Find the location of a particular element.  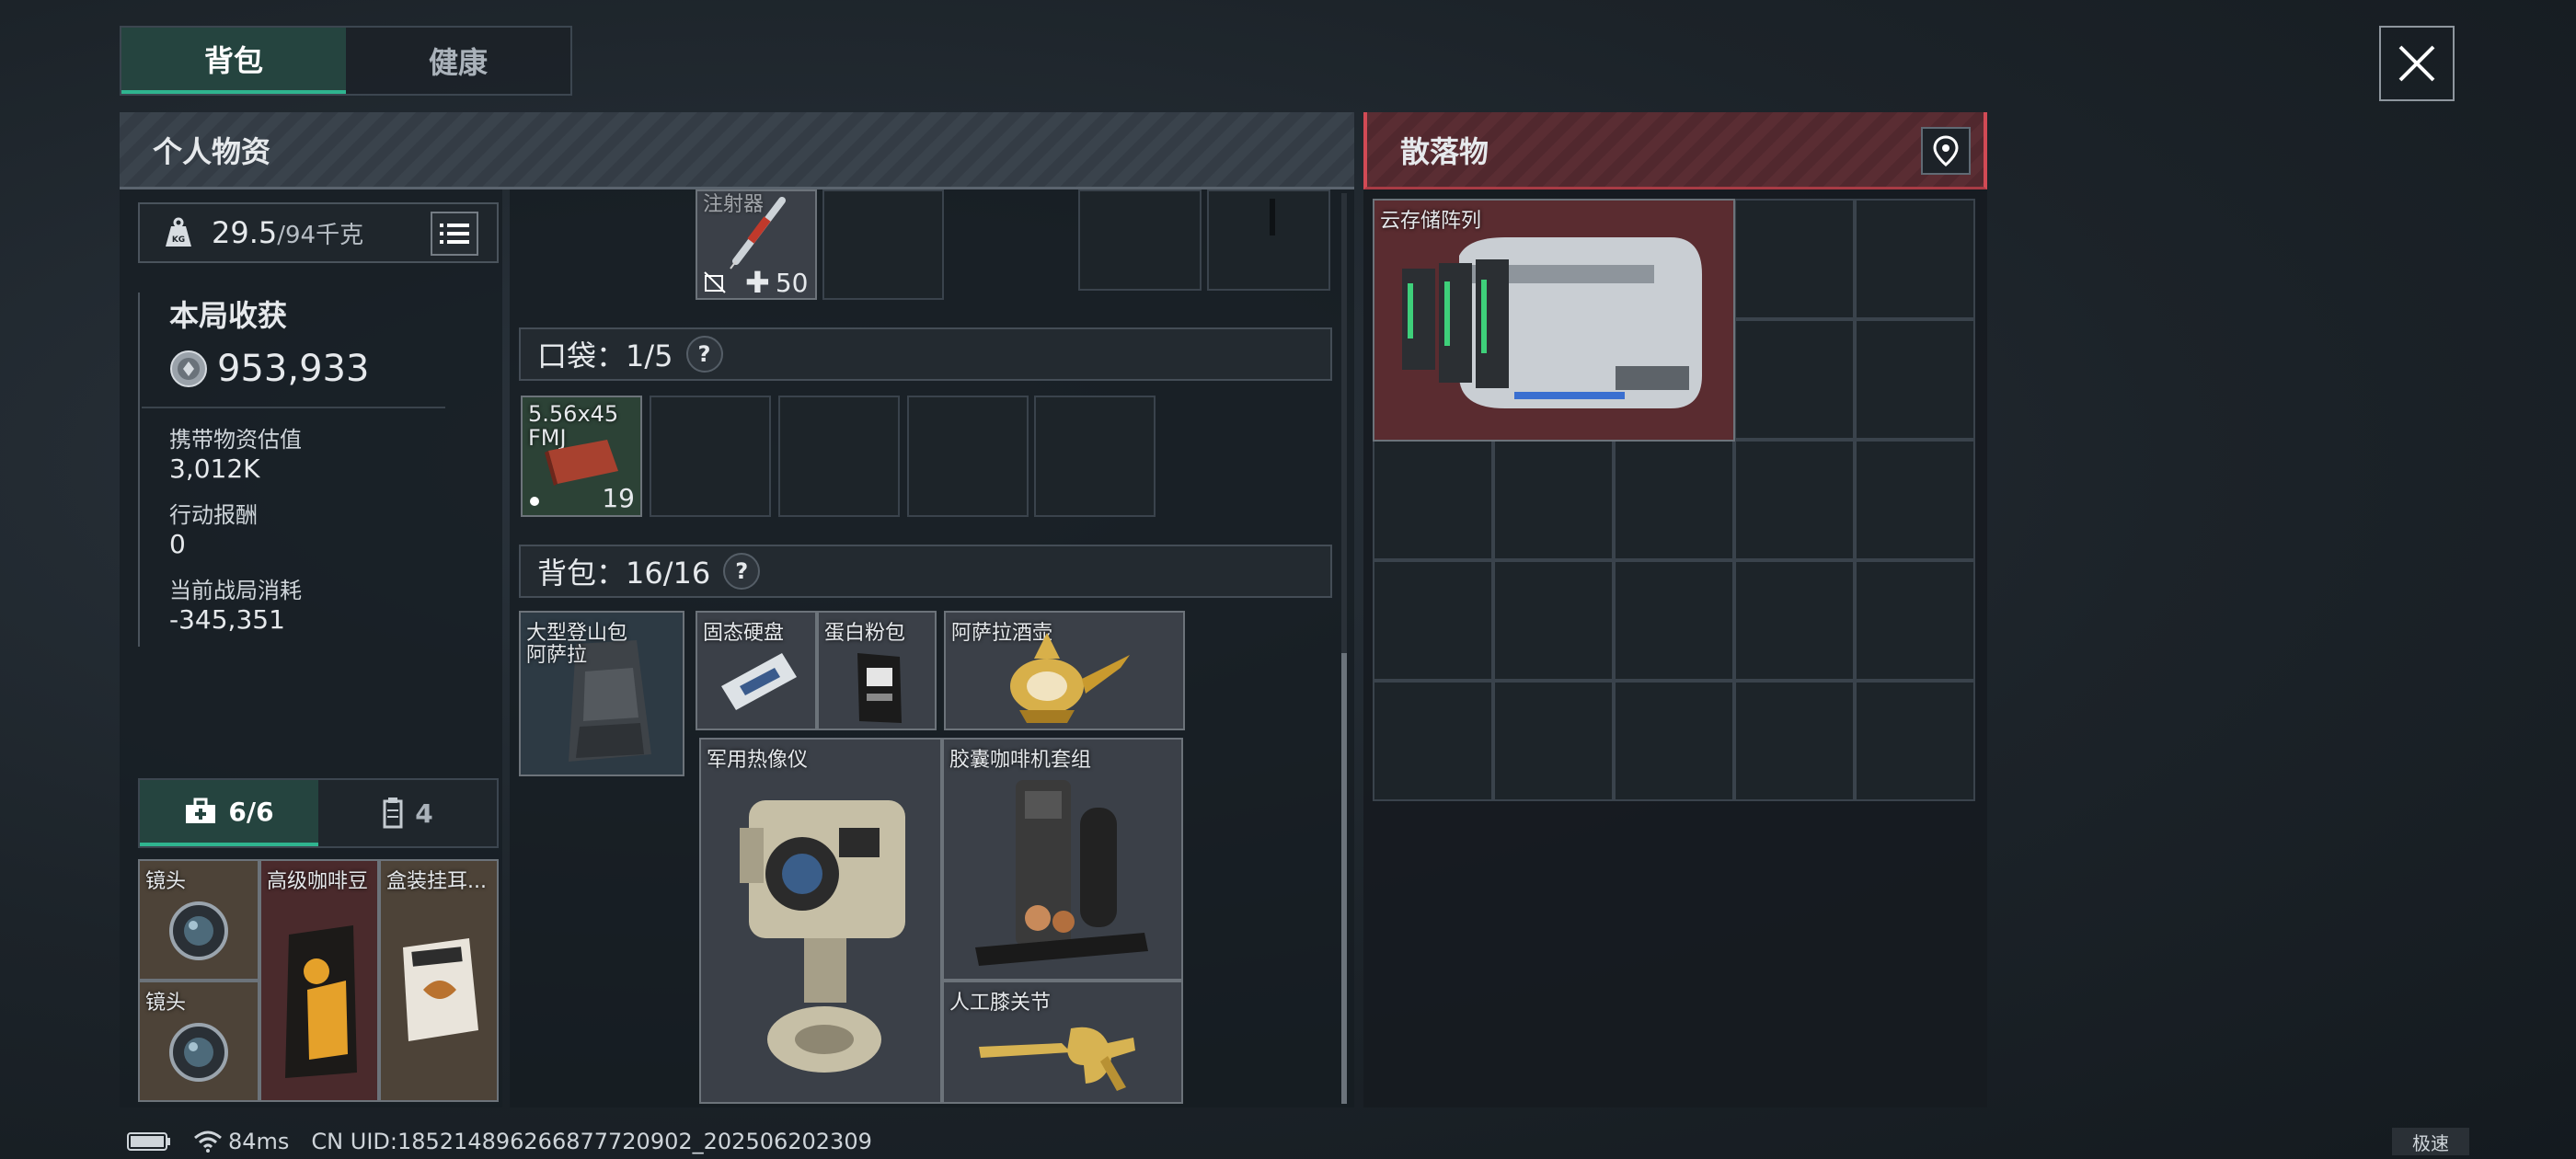

plus-icon: ✚ is located at coordinates (757, 282).